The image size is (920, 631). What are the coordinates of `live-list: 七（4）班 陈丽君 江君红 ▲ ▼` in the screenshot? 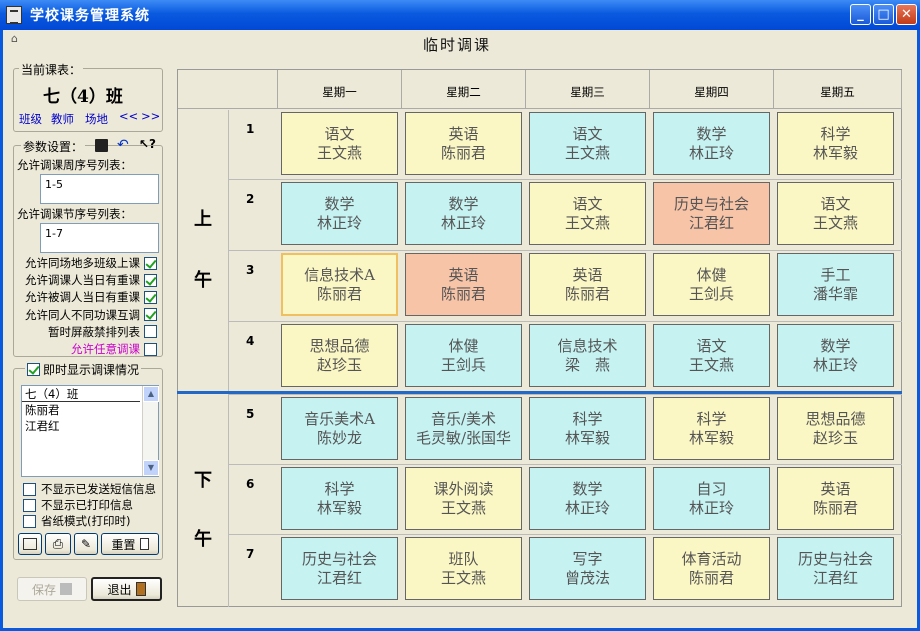 It's located at (90, 431).